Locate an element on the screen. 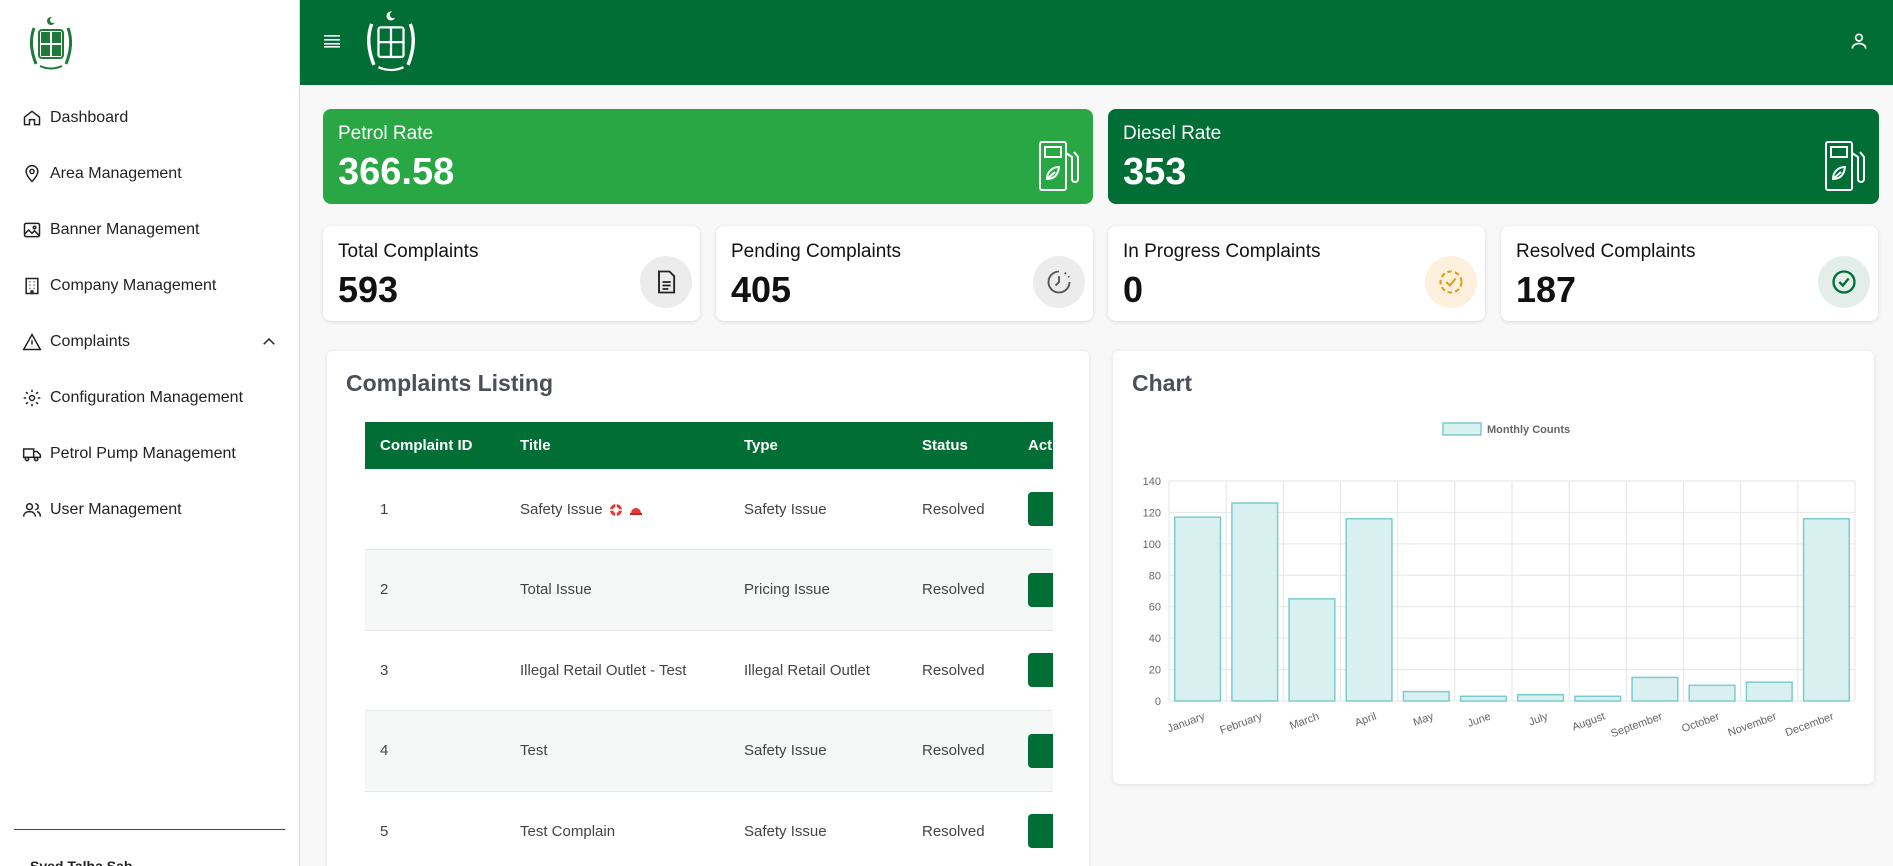 The height and width of the screenshot is (866, 1893). cell-title: Illegal Retail Outlet - Test is located at coordinates (617, 670).